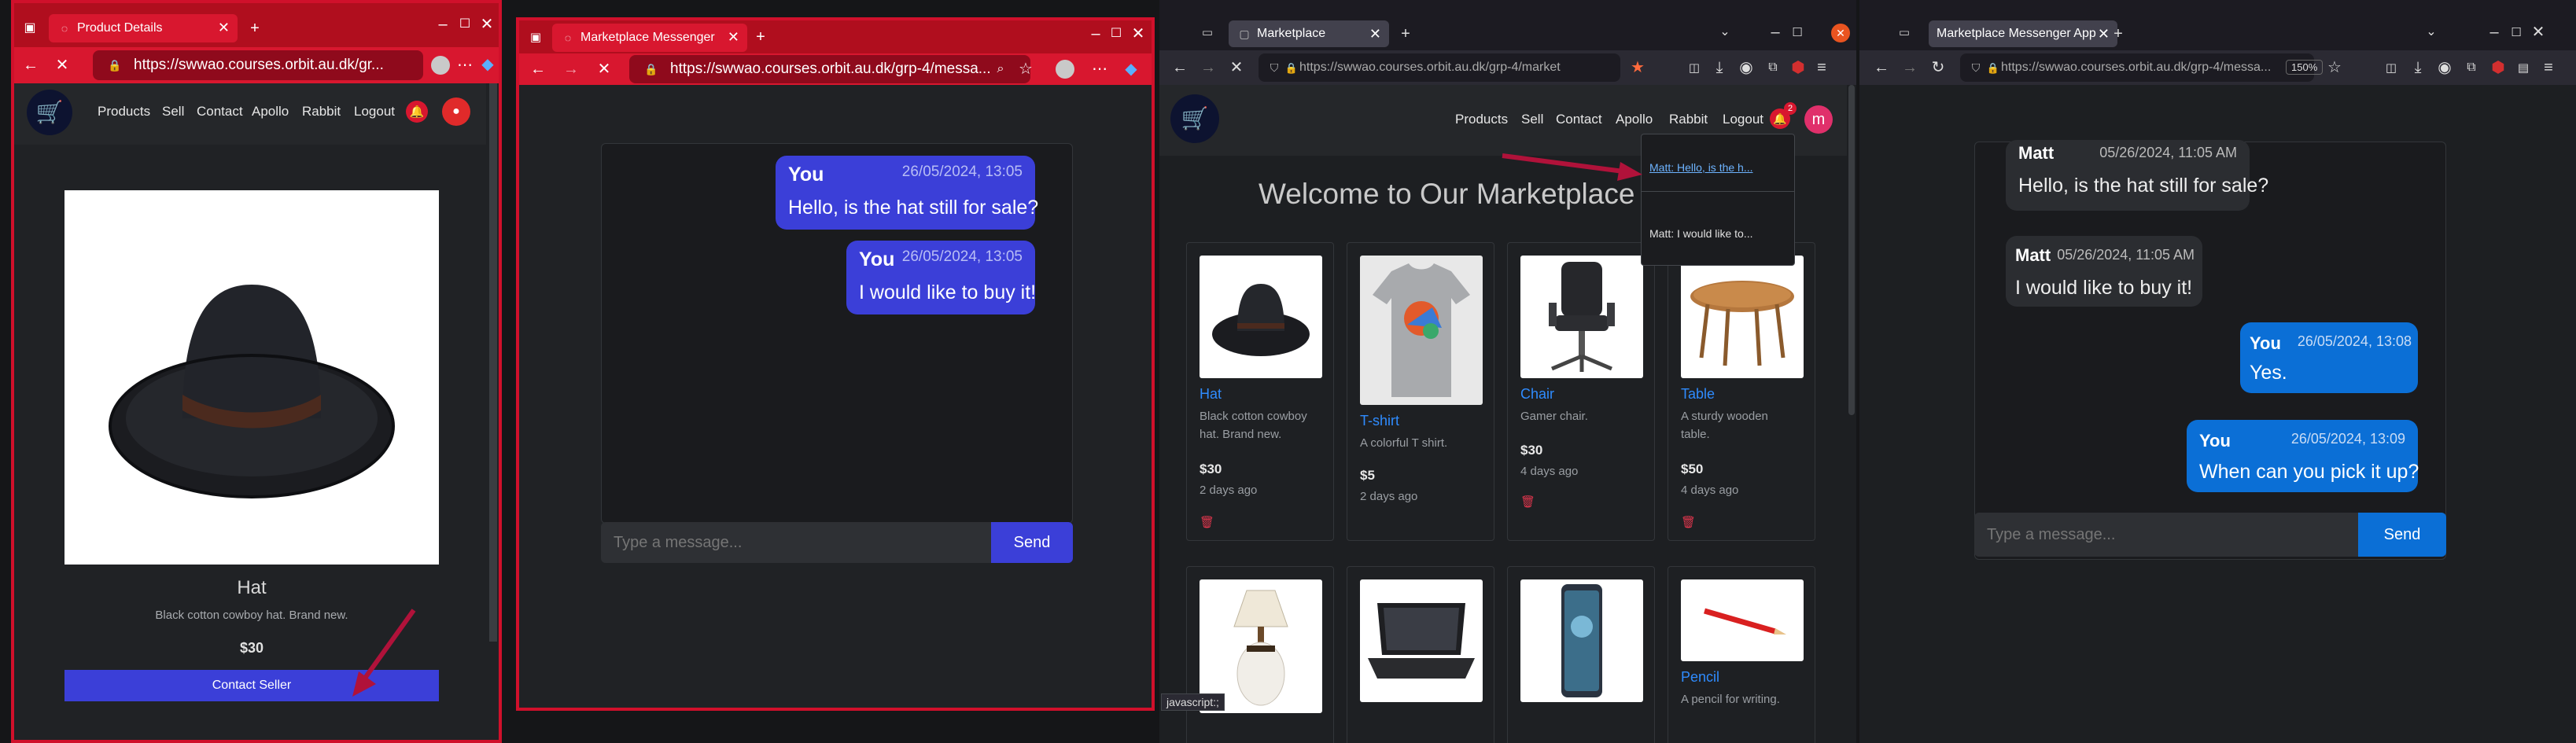  Describe the element at coordinates (1309, 33) in the screenshot. I see `tab-marketplace: ▢ Marketplace ✕` at that location.